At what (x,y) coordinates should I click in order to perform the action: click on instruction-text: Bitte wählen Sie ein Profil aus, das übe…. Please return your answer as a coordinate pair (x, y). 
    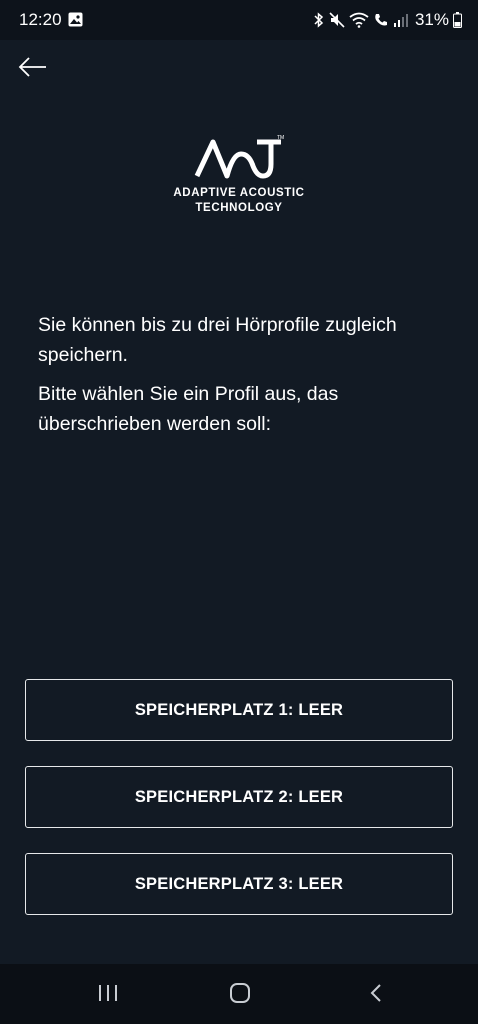
    Looking at the image, I should click on (188, 409).